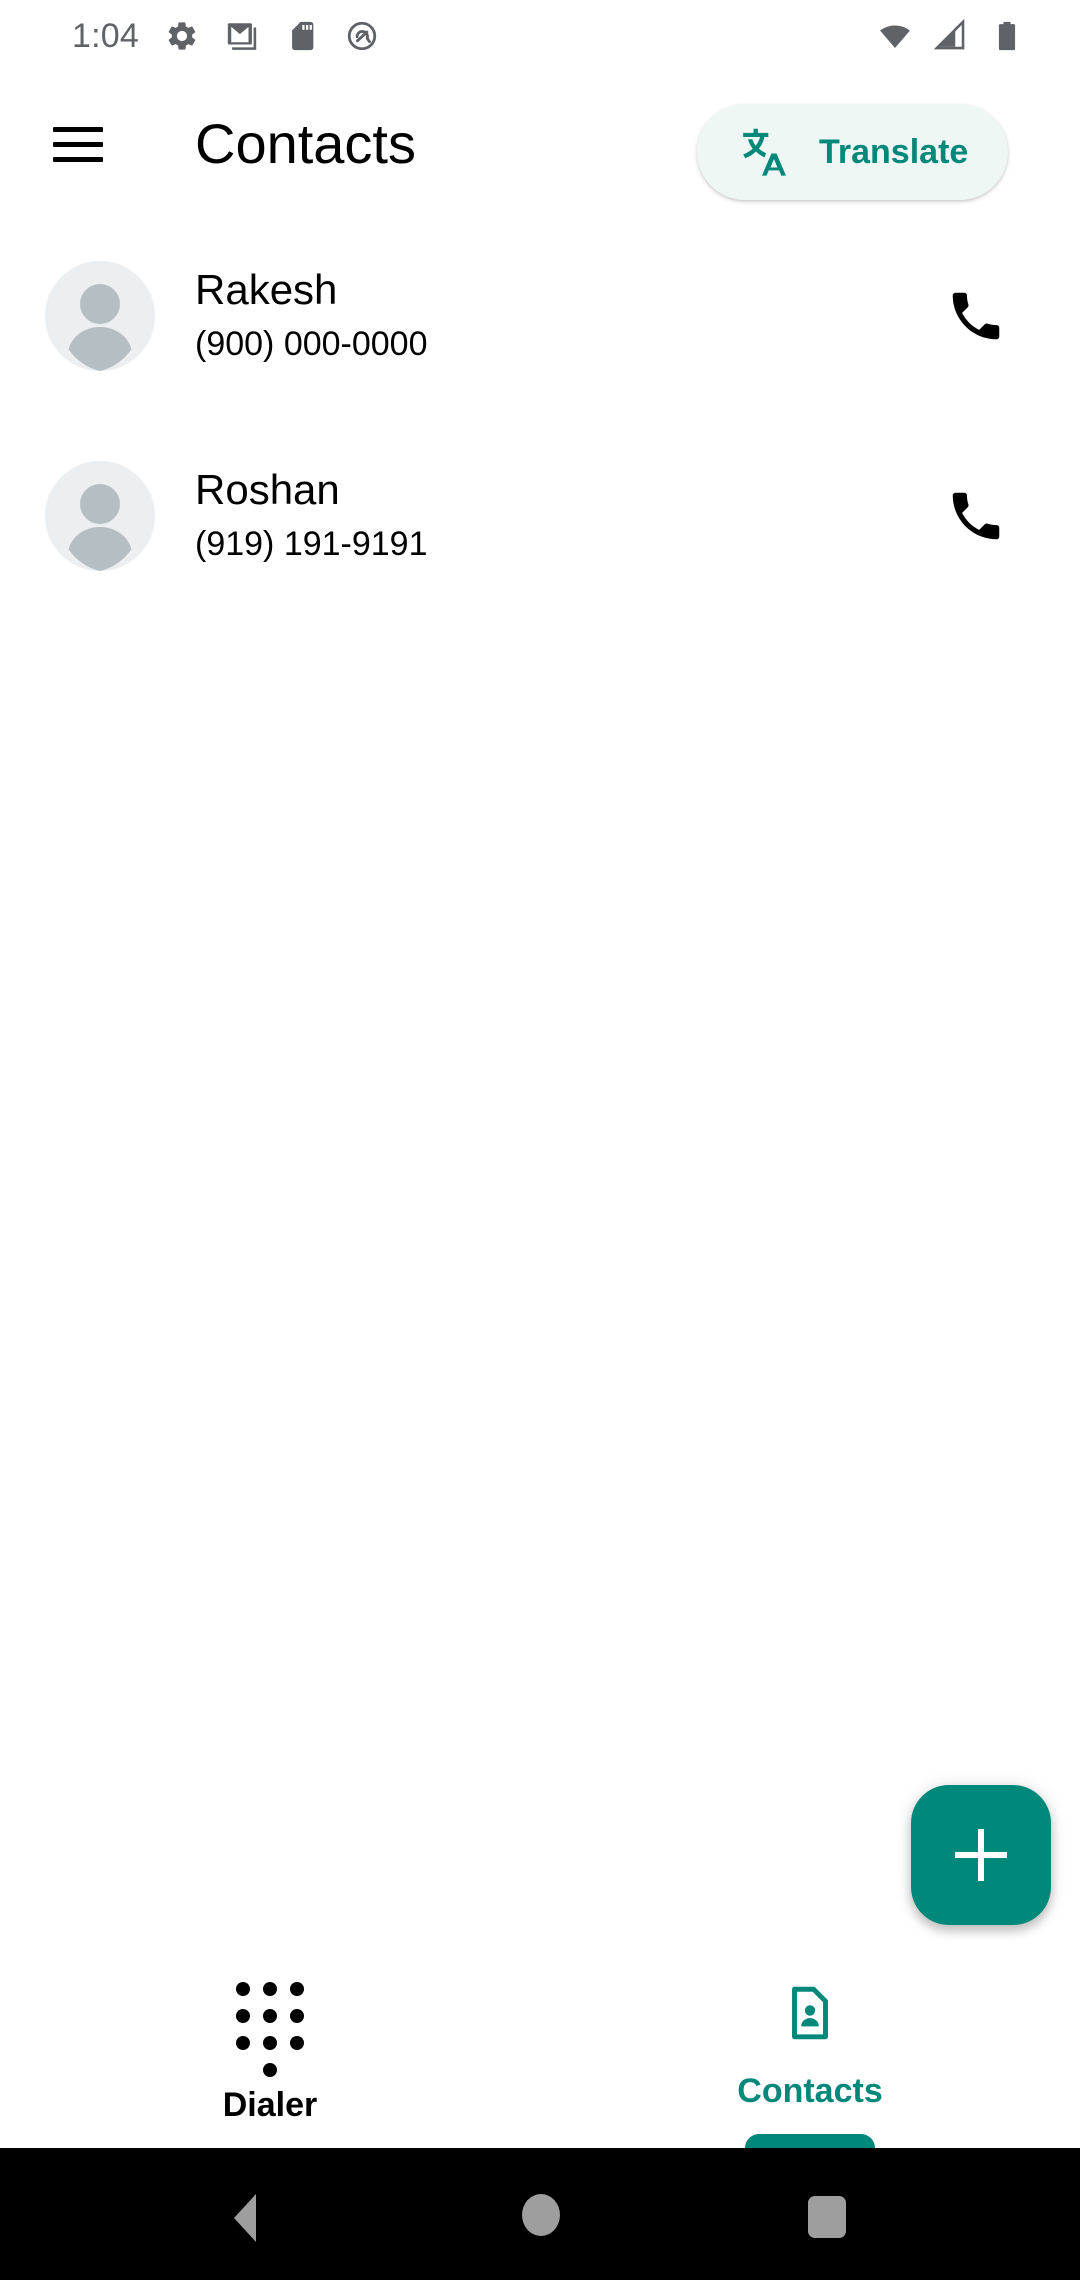  Describe the element at coordinates (266, 289) in the screenshot. I see `contact-name: Rakesh` at that location.